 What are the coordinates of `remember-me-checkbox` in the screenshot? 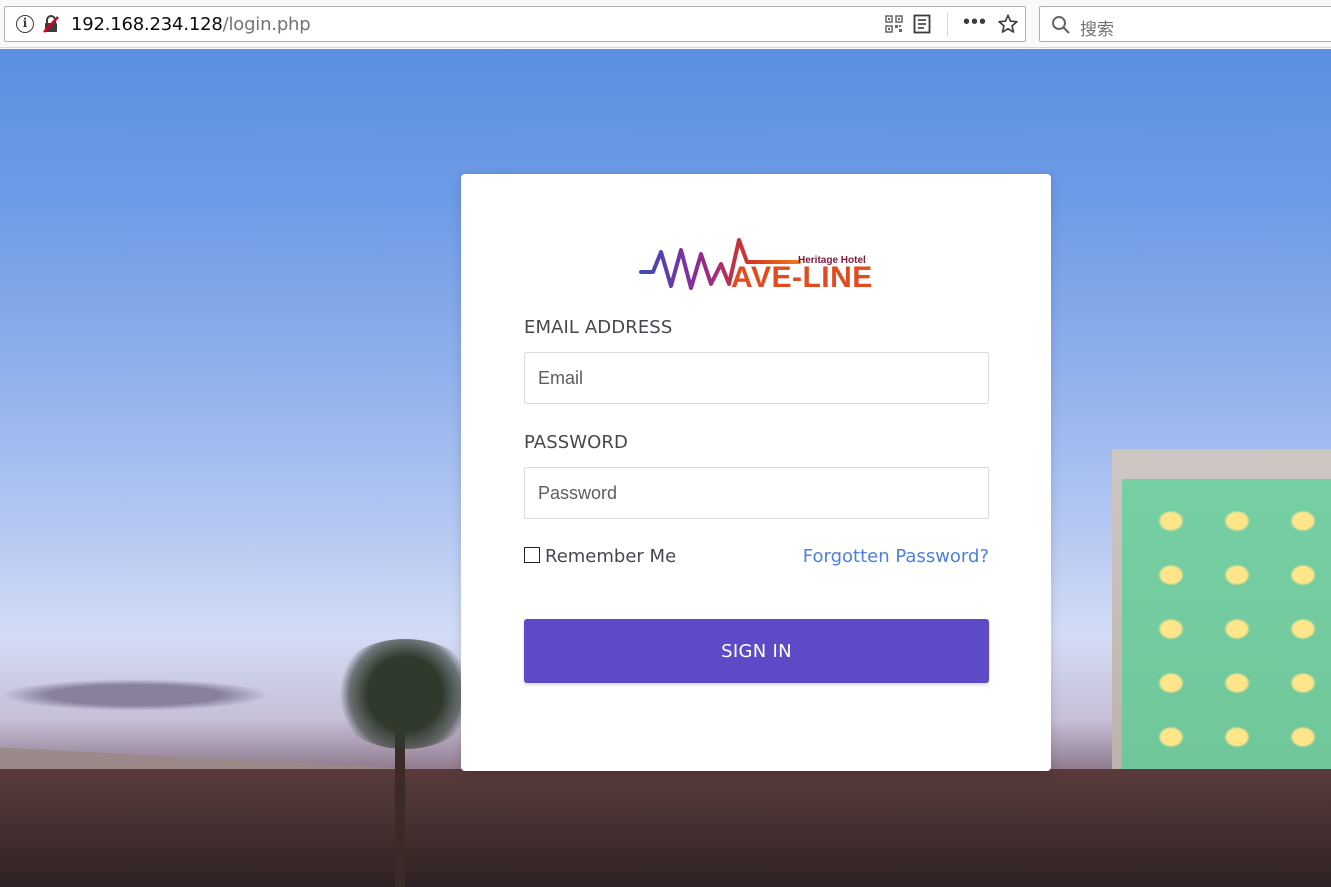 It's located at (532, 554).